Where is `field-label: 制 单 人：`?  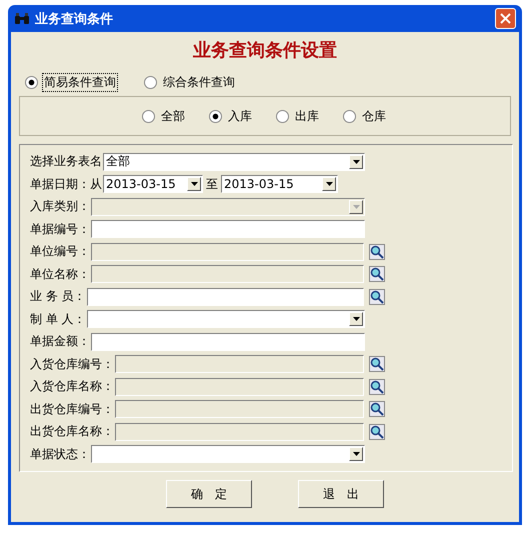
field-label: 制 单 人： is located at coordinates (58, 319).